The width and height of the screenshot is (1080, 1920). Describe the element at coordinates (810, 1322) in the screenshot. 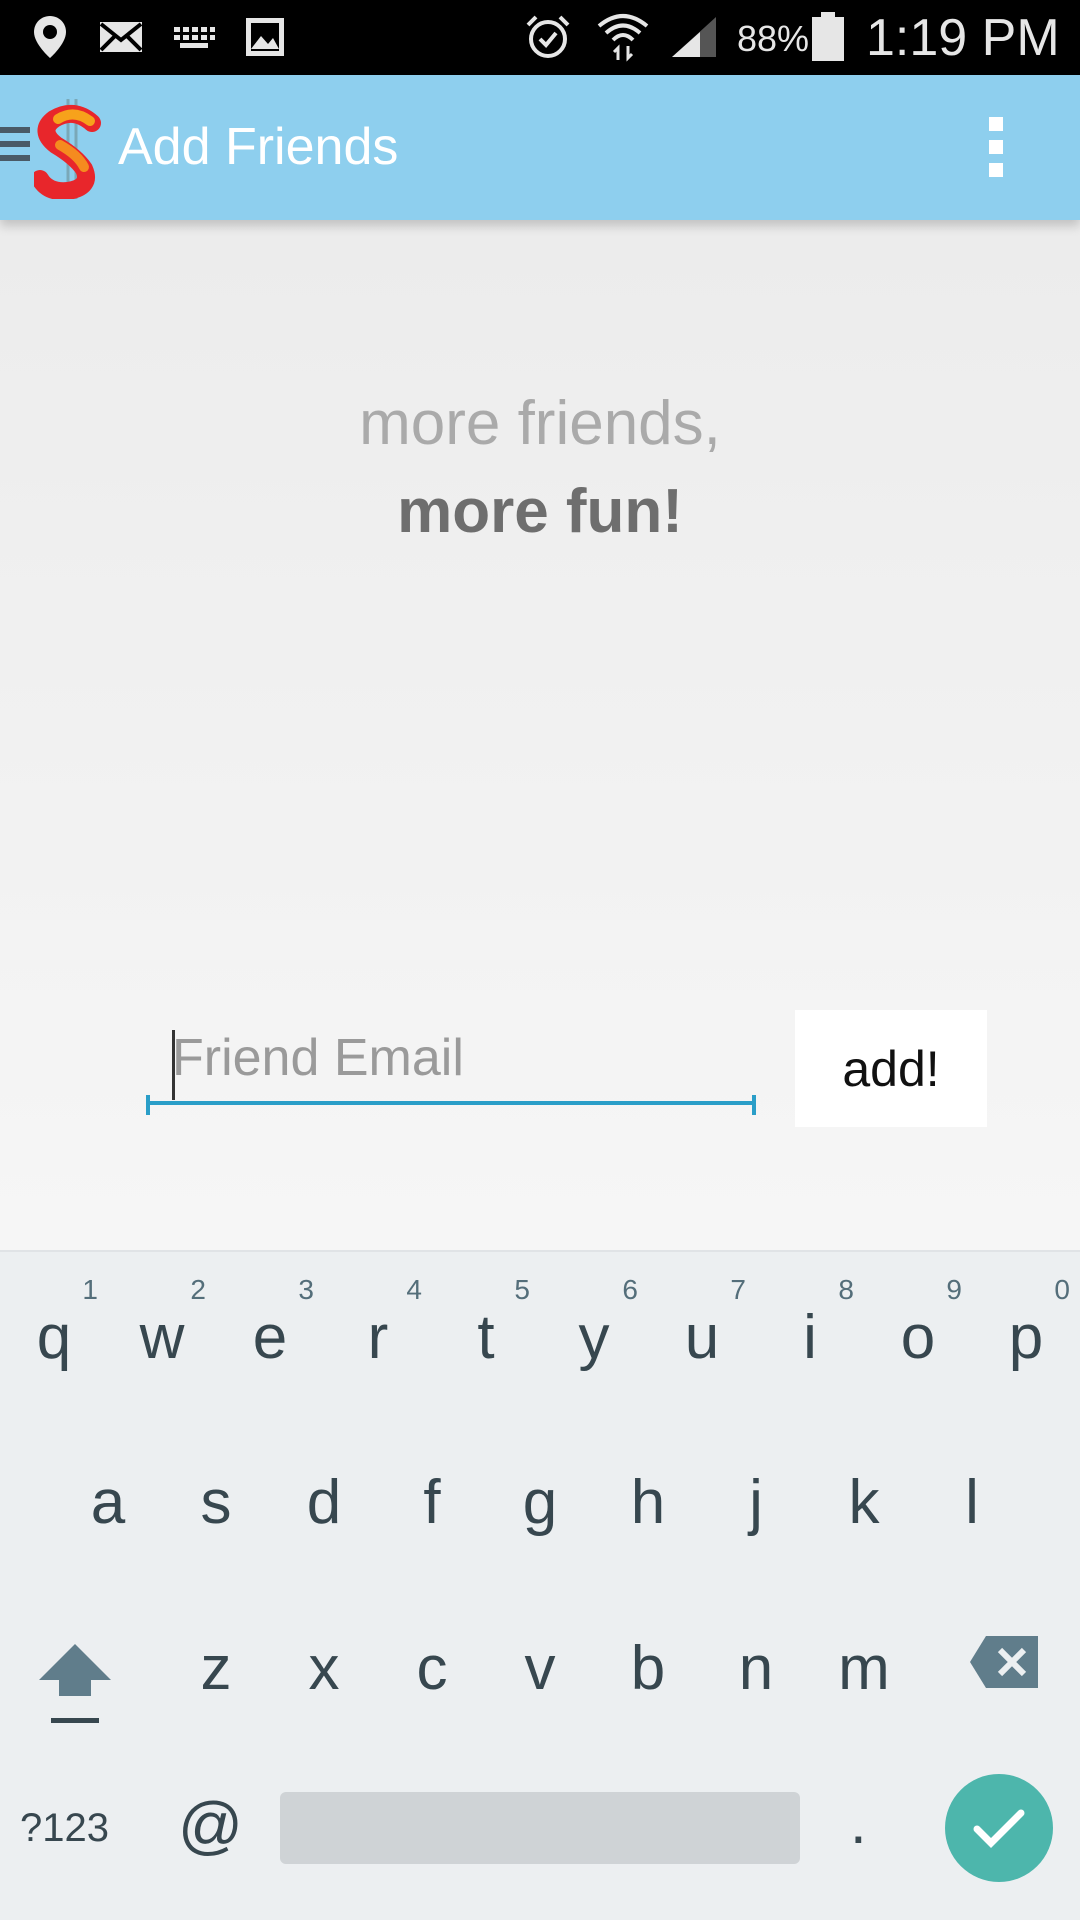

I see `key-i: 8i` at that location.